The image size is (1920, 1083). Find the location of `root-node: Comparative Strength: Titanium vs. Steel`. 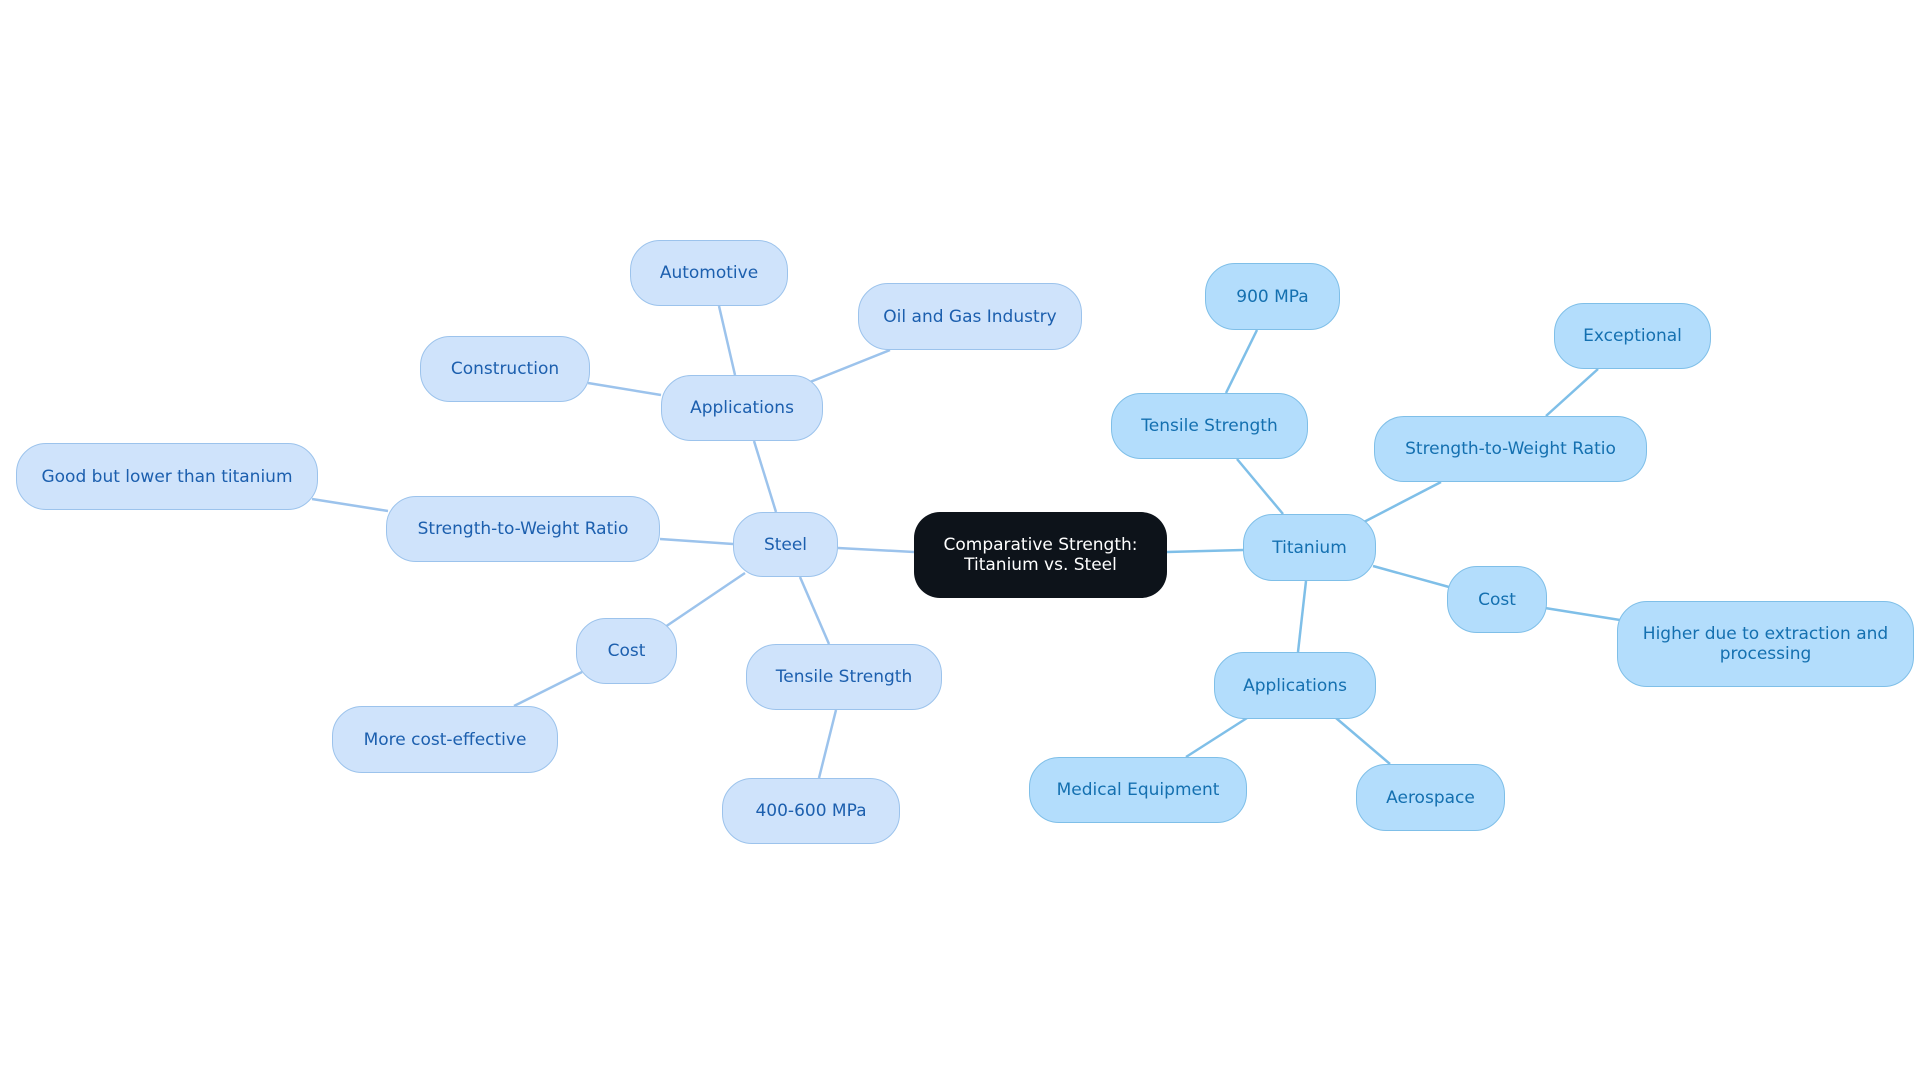

root-node: Comparative Strength: Titanium vs. Steel is located at coordinates (1040, 555).